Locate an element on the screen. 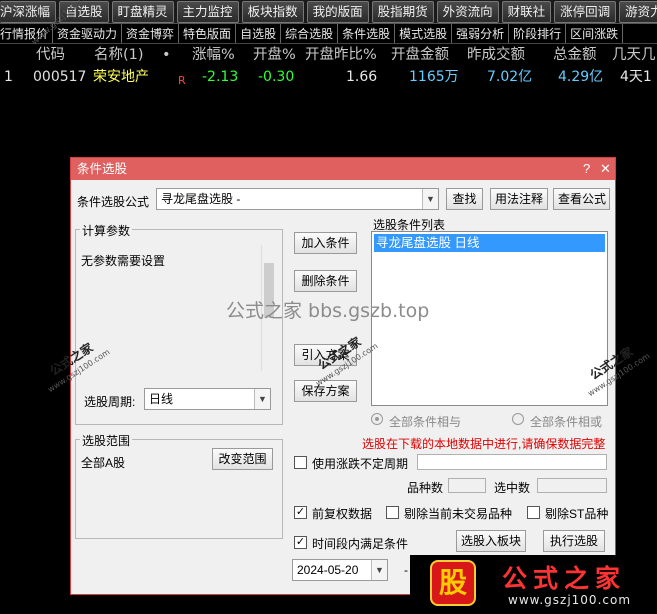 Image resolution: width=657 pixels, height=614 pixels. row-open-amount: 1165万 is located at coordinates (434, 77).